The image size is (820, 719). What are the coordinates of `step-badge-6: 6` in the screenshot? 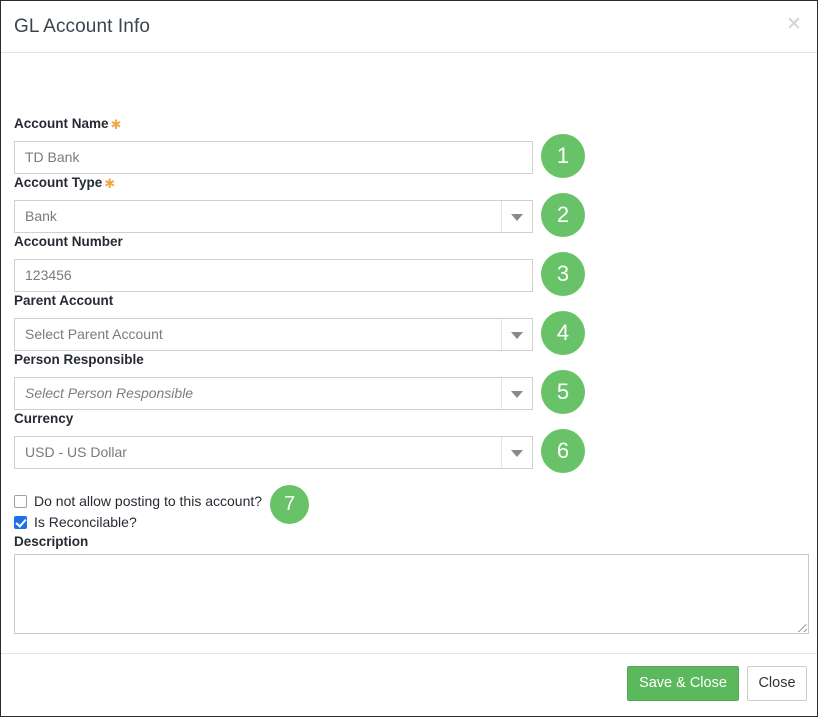 It's located at (563, 451).